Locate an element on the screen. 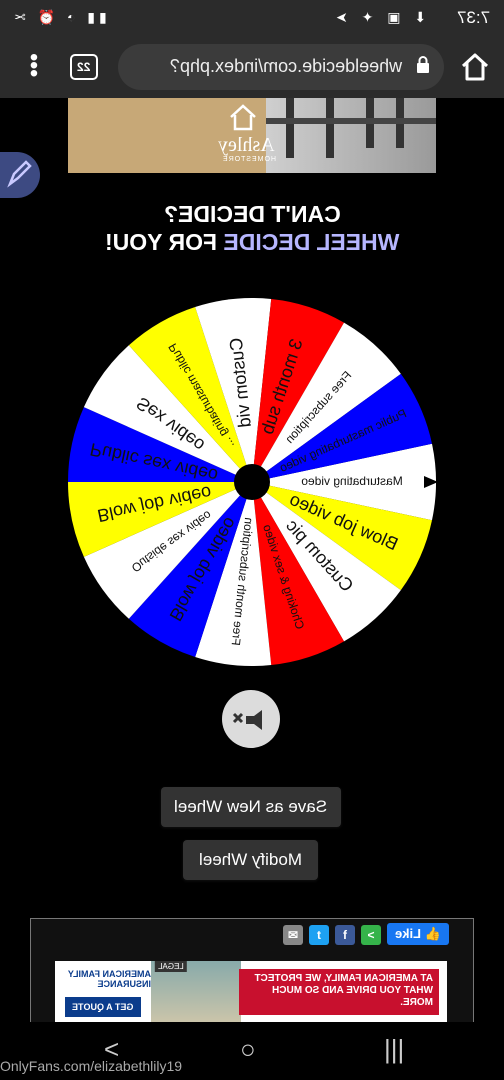  sound-toggle-button is located at coordinates (251, 719).